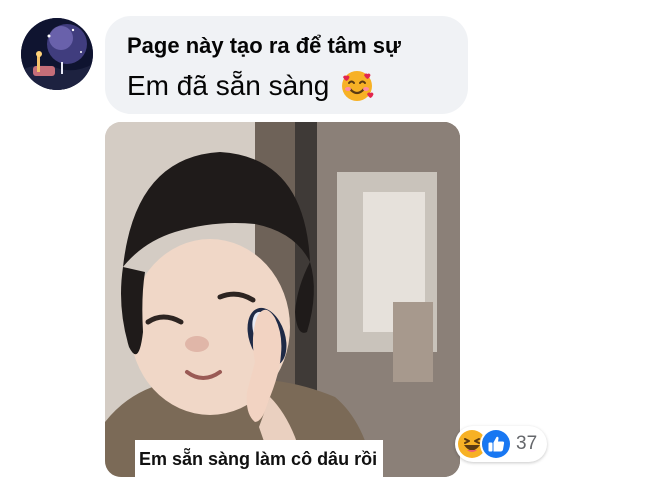  I want to click on reactions-summary: 37, so click(501, 444).